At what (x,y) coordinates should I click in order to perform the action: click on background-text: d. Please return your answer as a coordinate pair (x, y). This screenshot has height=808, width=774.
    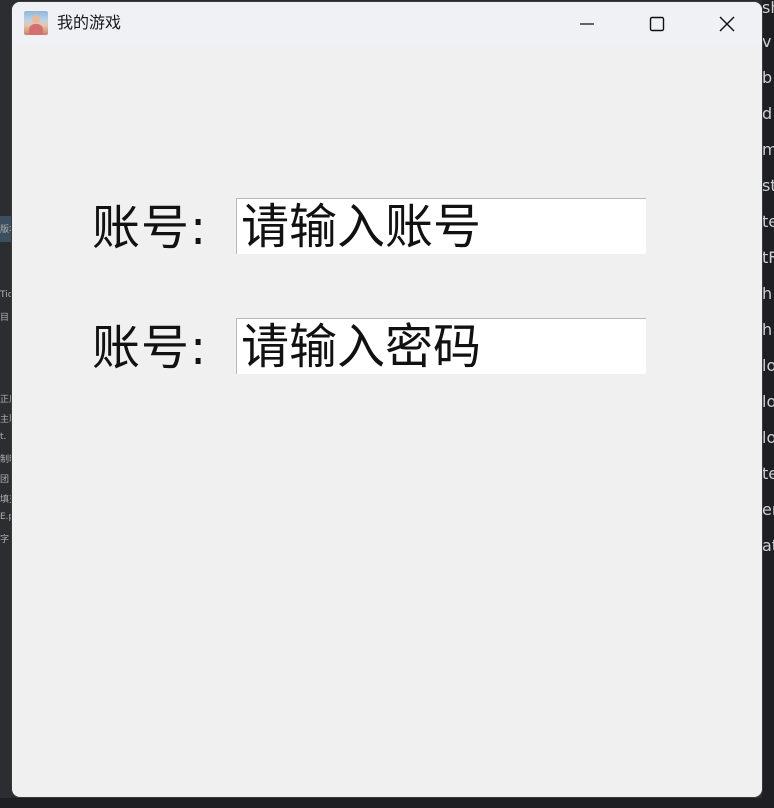
    Looking at the image, I should click on (767, 113).